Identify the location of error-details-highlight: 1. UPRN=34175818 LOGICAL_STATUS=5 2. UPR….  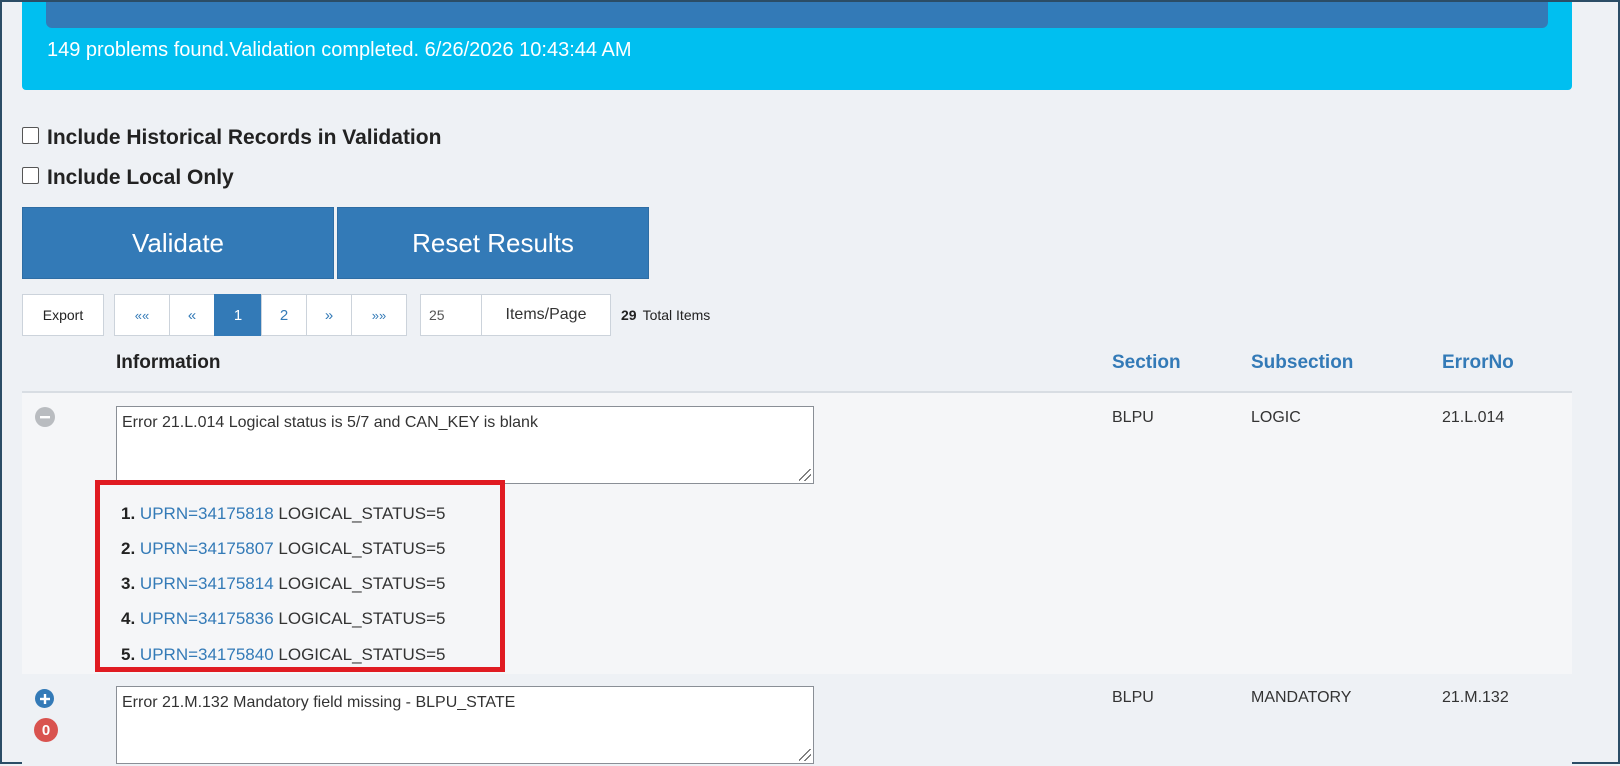
(300, 576).